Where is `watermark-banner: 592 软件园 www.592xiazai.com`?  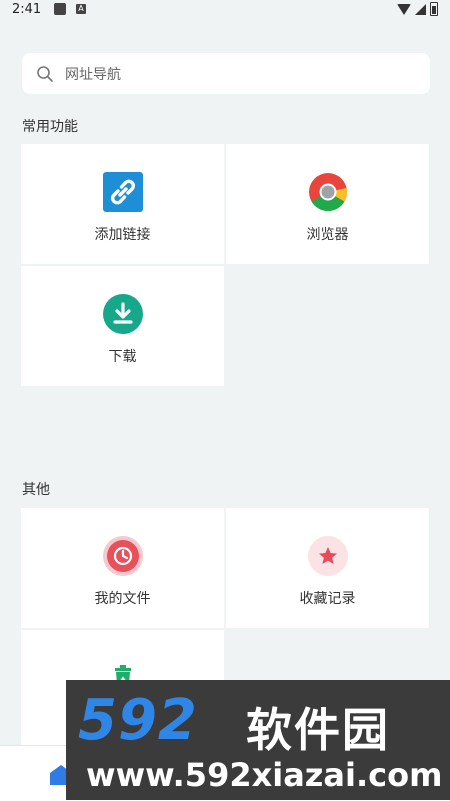
watermark-banner: 592 软件园 www.592xiazai.com is located at coordinates (258, 740).